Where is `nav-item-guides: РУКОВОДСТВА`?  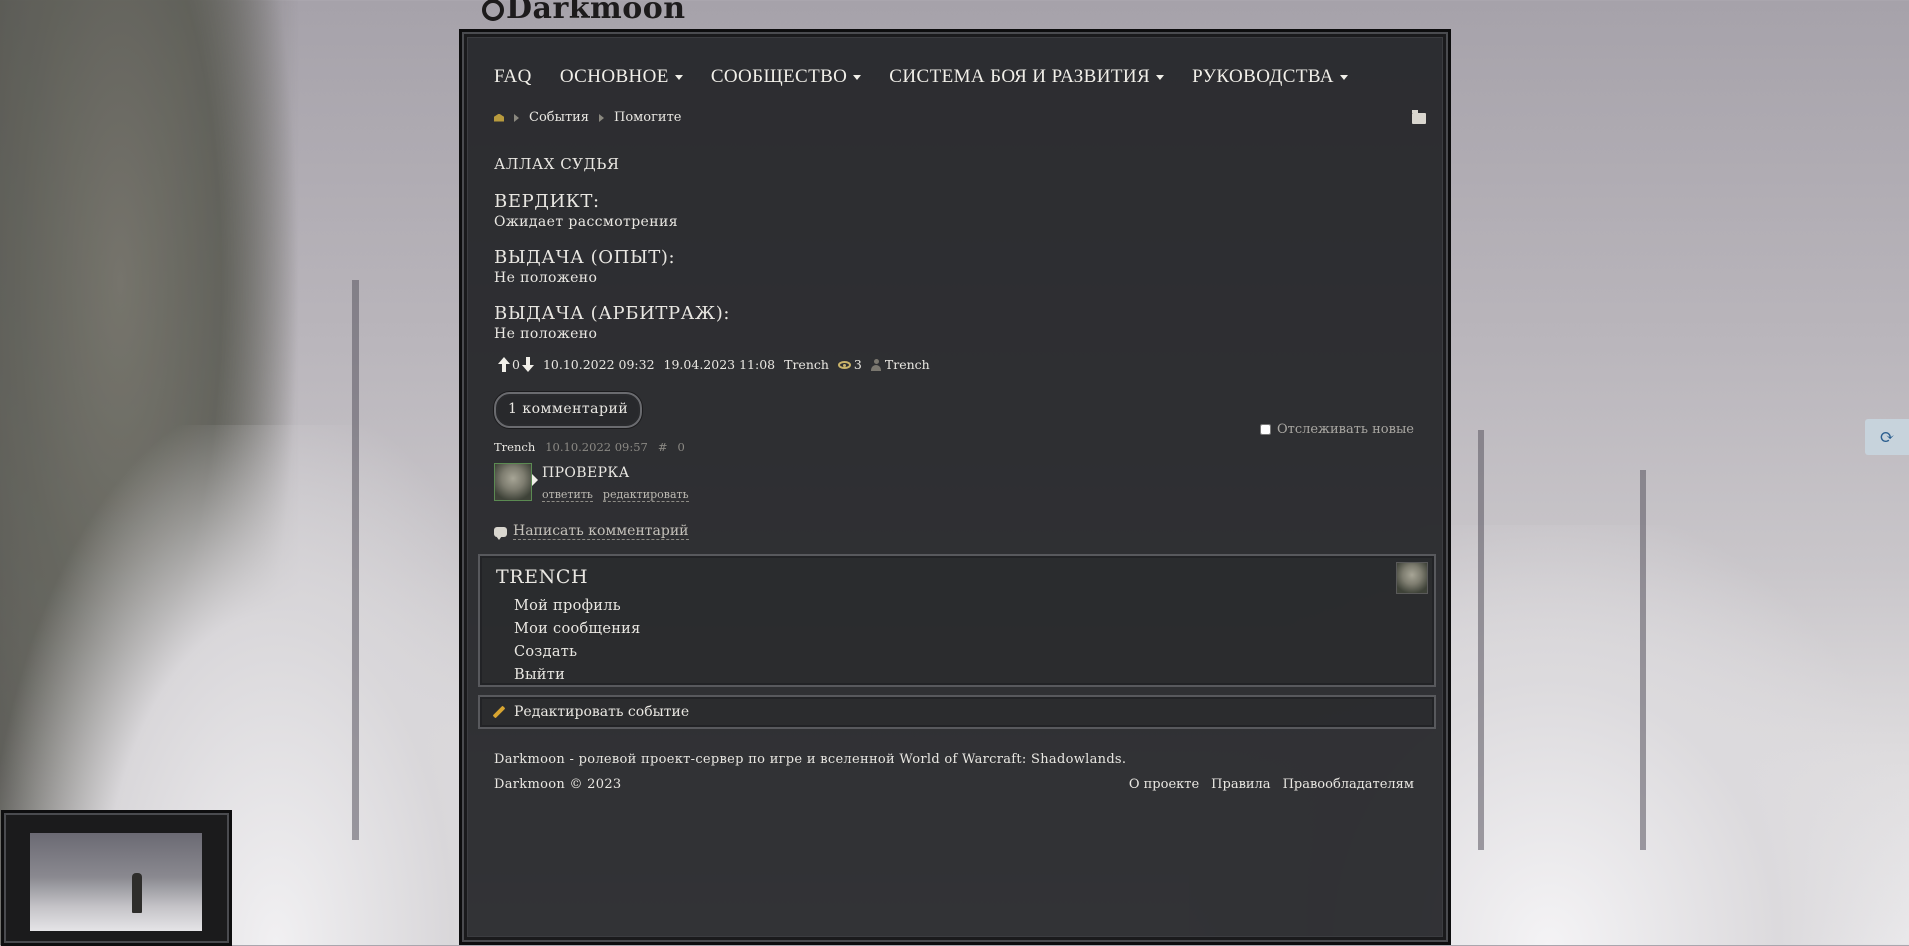 nav-item-guides: РУКОВОДСТВА is located at coordinates (1270, 81).